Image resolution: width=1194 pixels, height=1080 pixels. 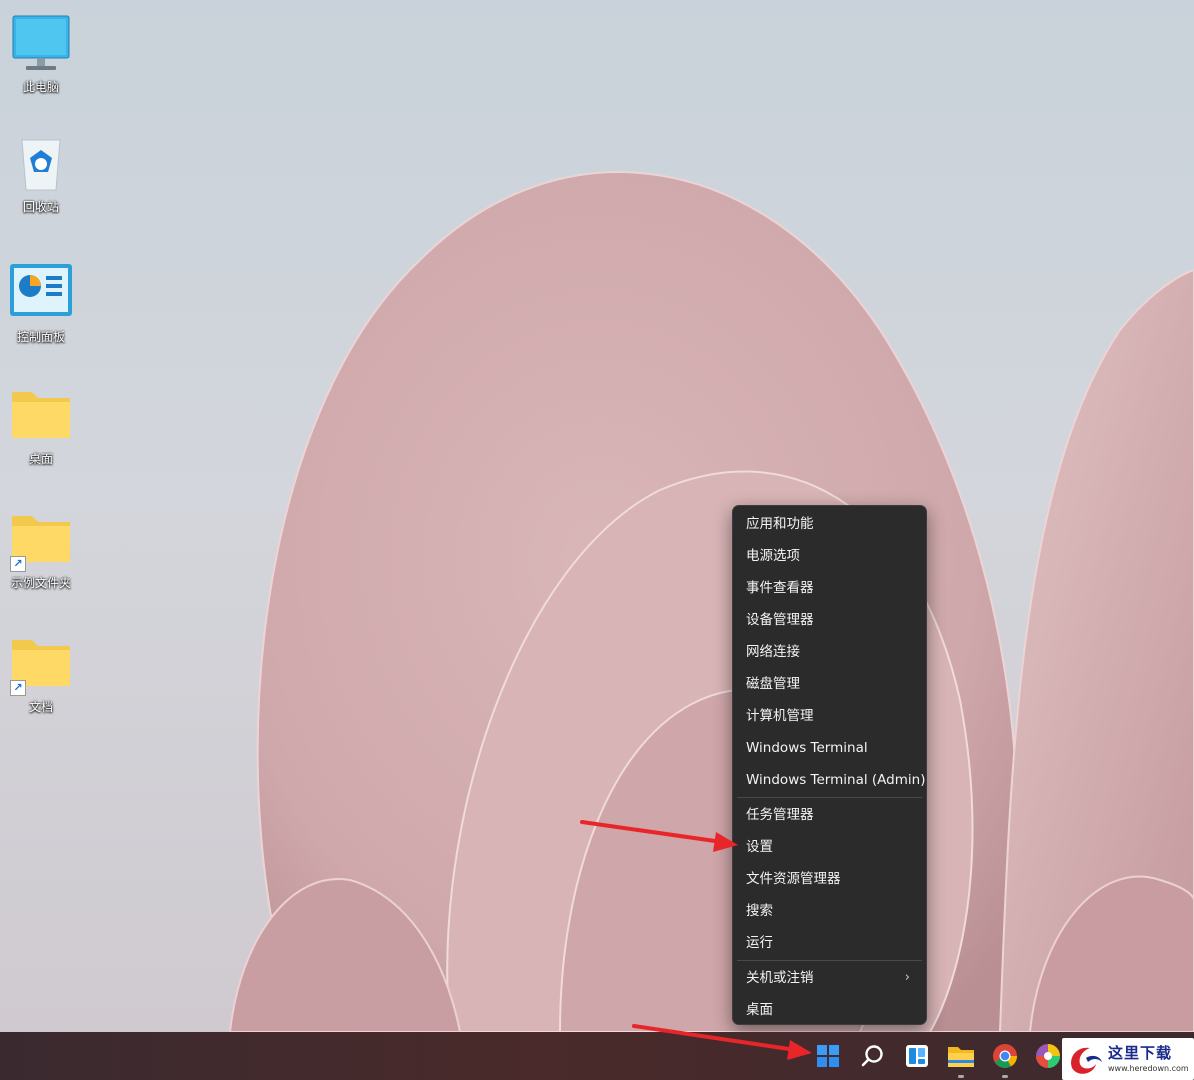 I want to click on search-icon, so click(x=872, y=1056).